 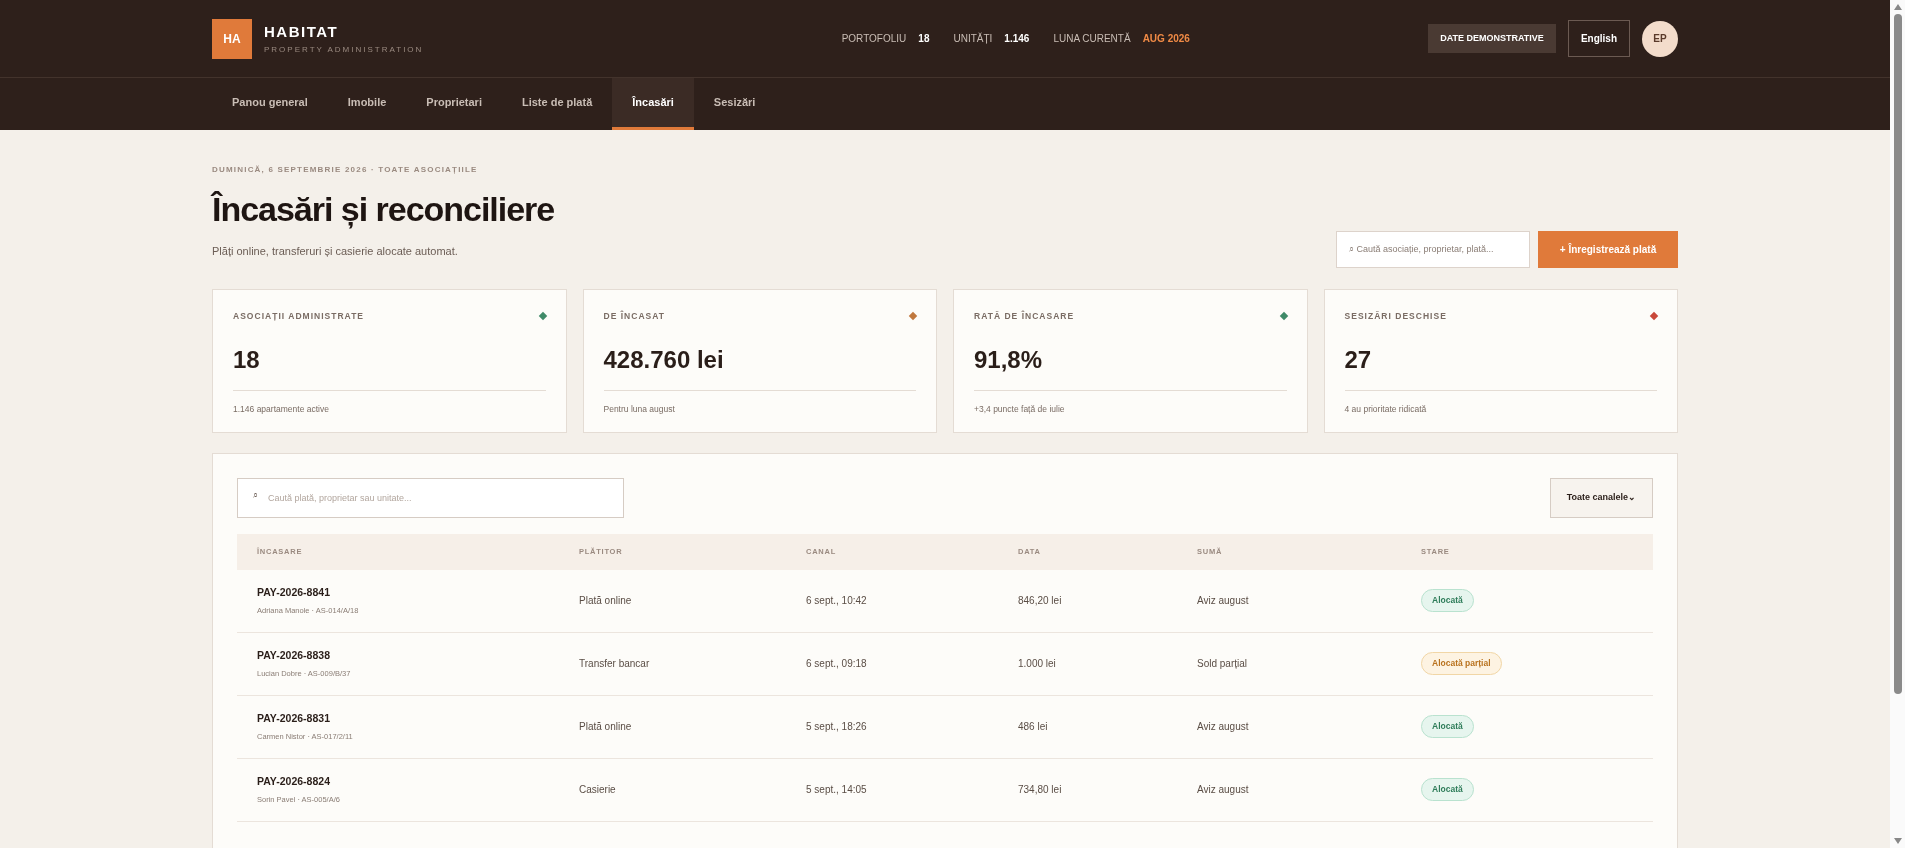 I want to click on user-avatar: EP, so click(x=1660, y=38).